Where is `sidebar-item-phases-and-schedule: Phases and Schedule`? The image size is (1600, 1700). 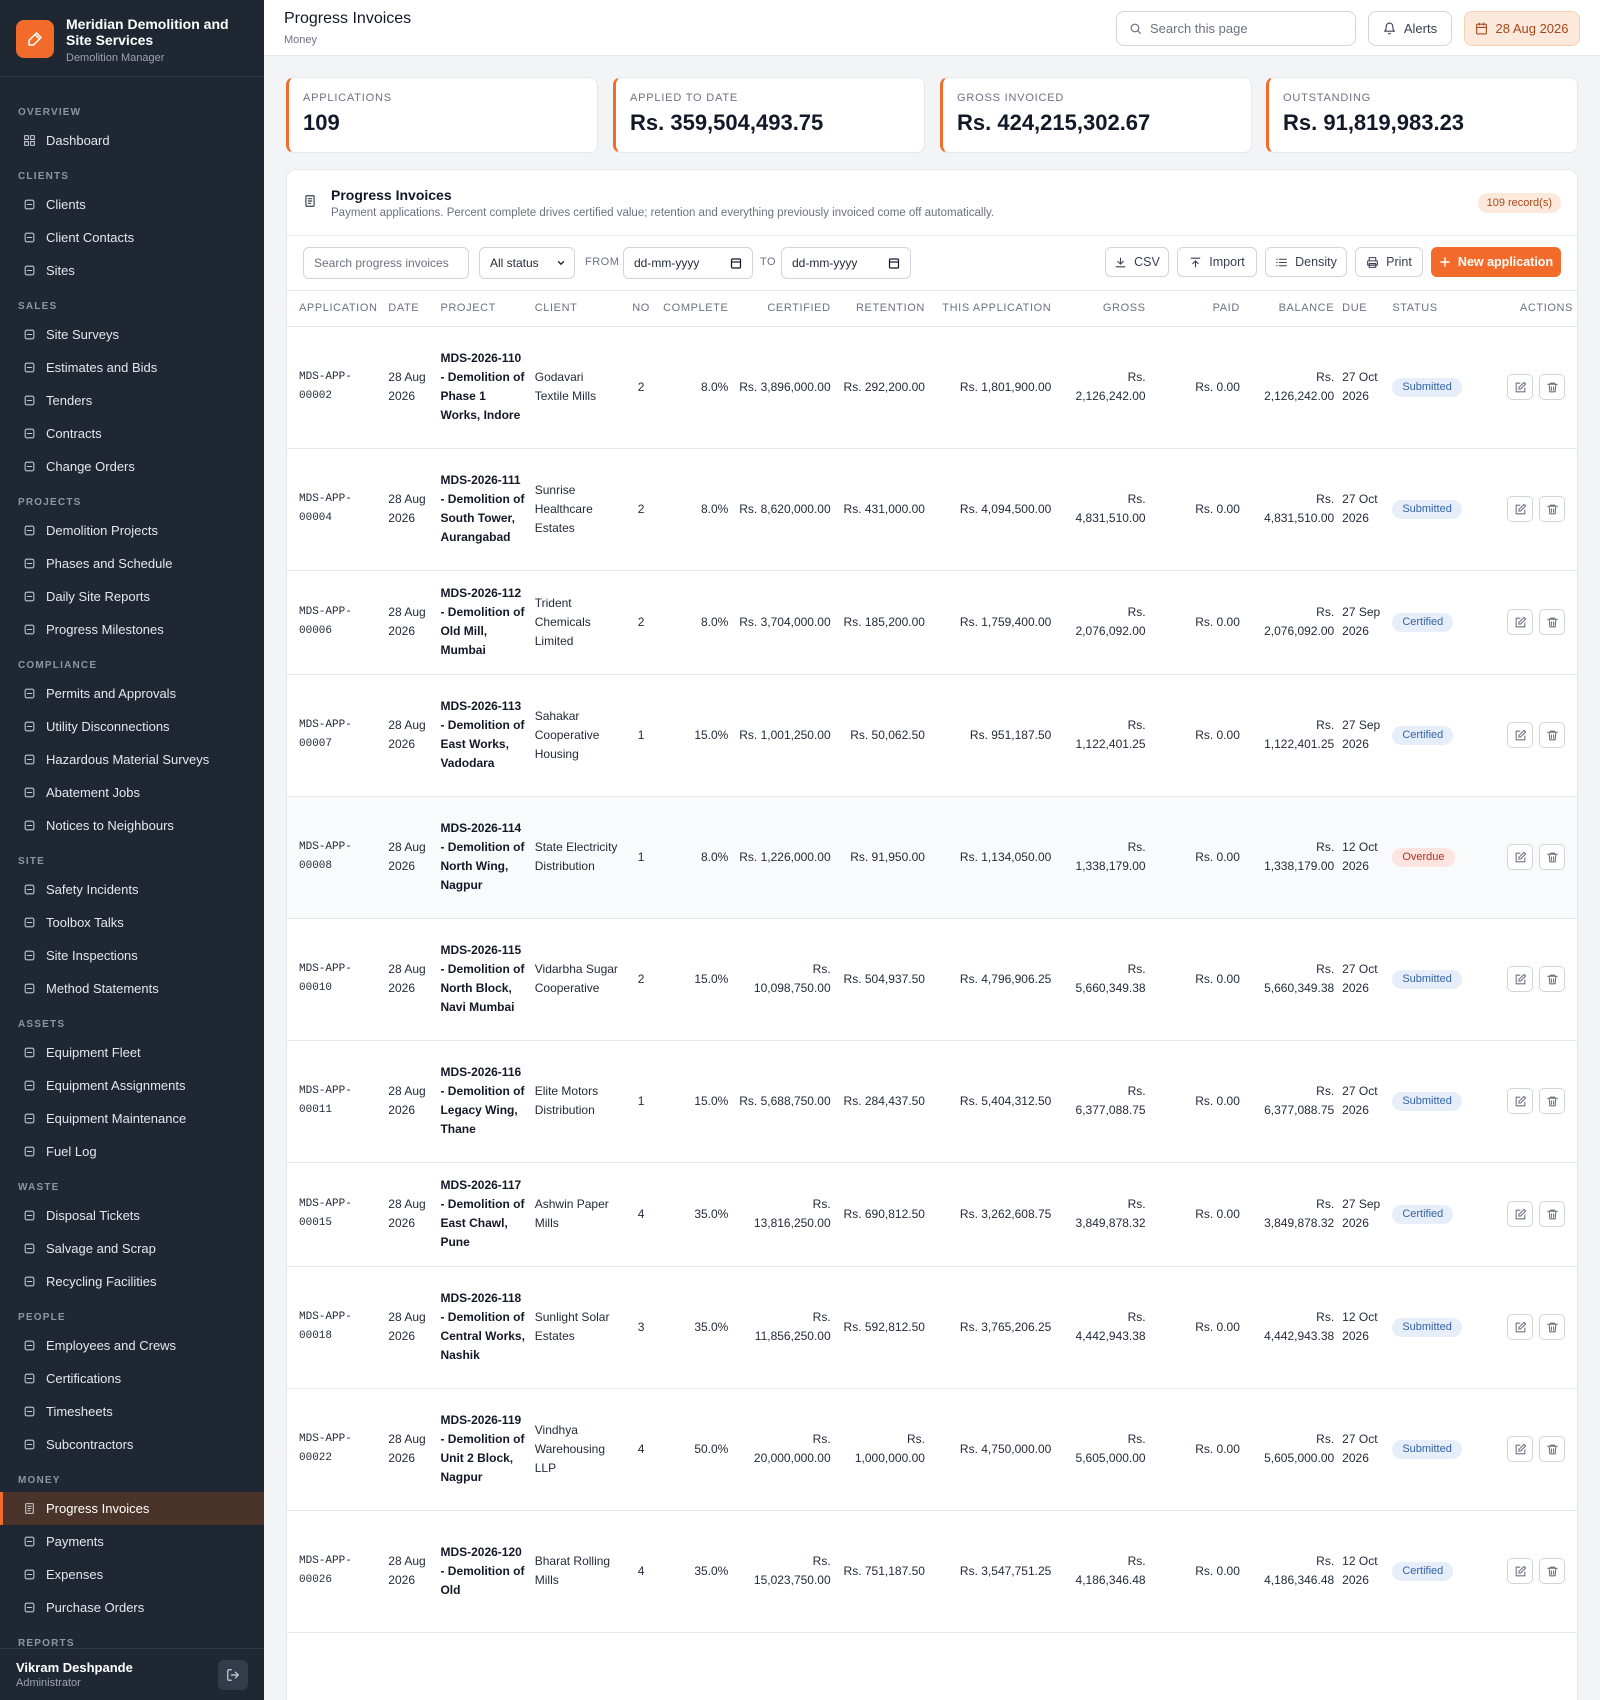 sidebar-item-phases-and-schedule: Phases and Schedule is located at coordinates (132, 563).